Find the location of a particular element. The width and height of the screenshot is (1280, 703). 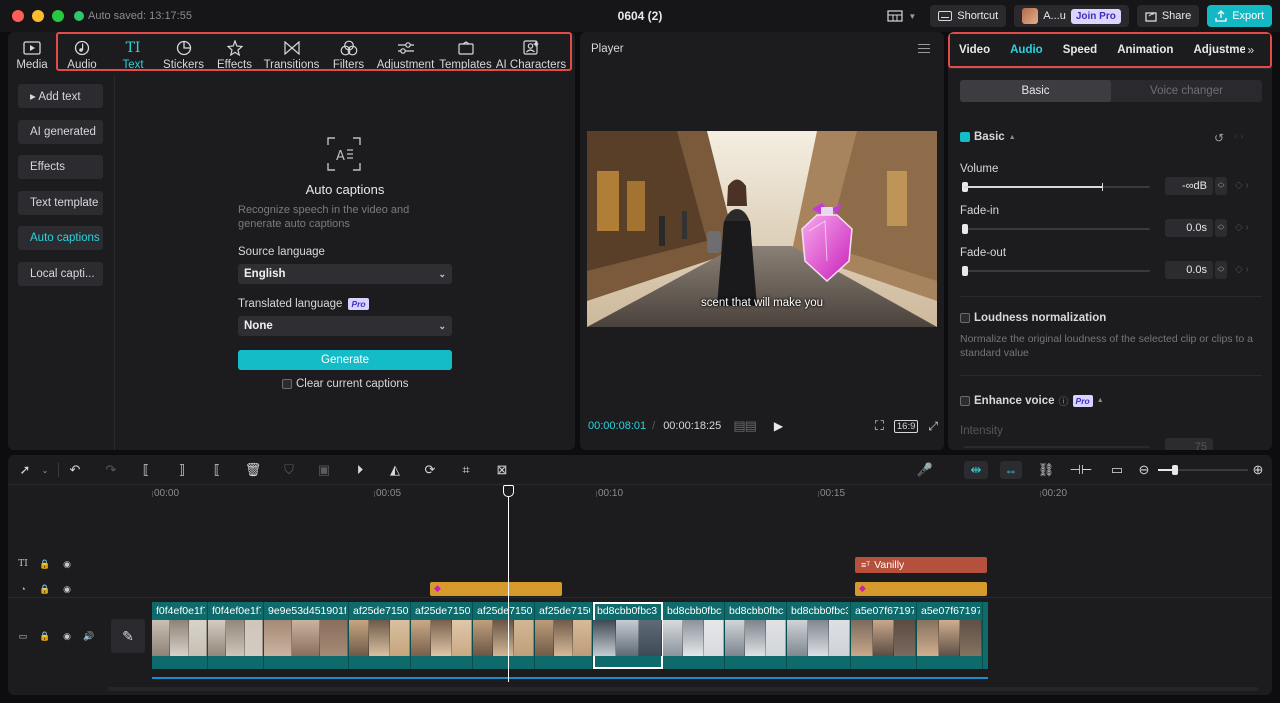

select-tool-icon: ➚ is located at coordinates (25, 470).